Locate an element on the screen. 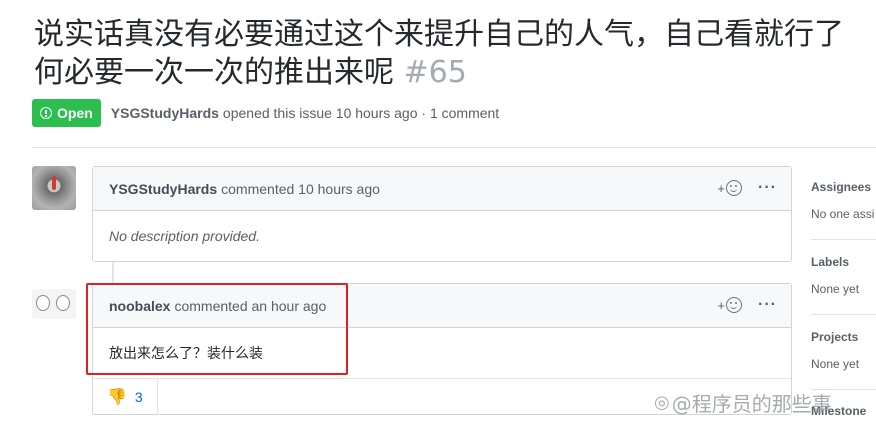  watermark: ◎ @程序员的那些事 is located at coordinates (743, 402).